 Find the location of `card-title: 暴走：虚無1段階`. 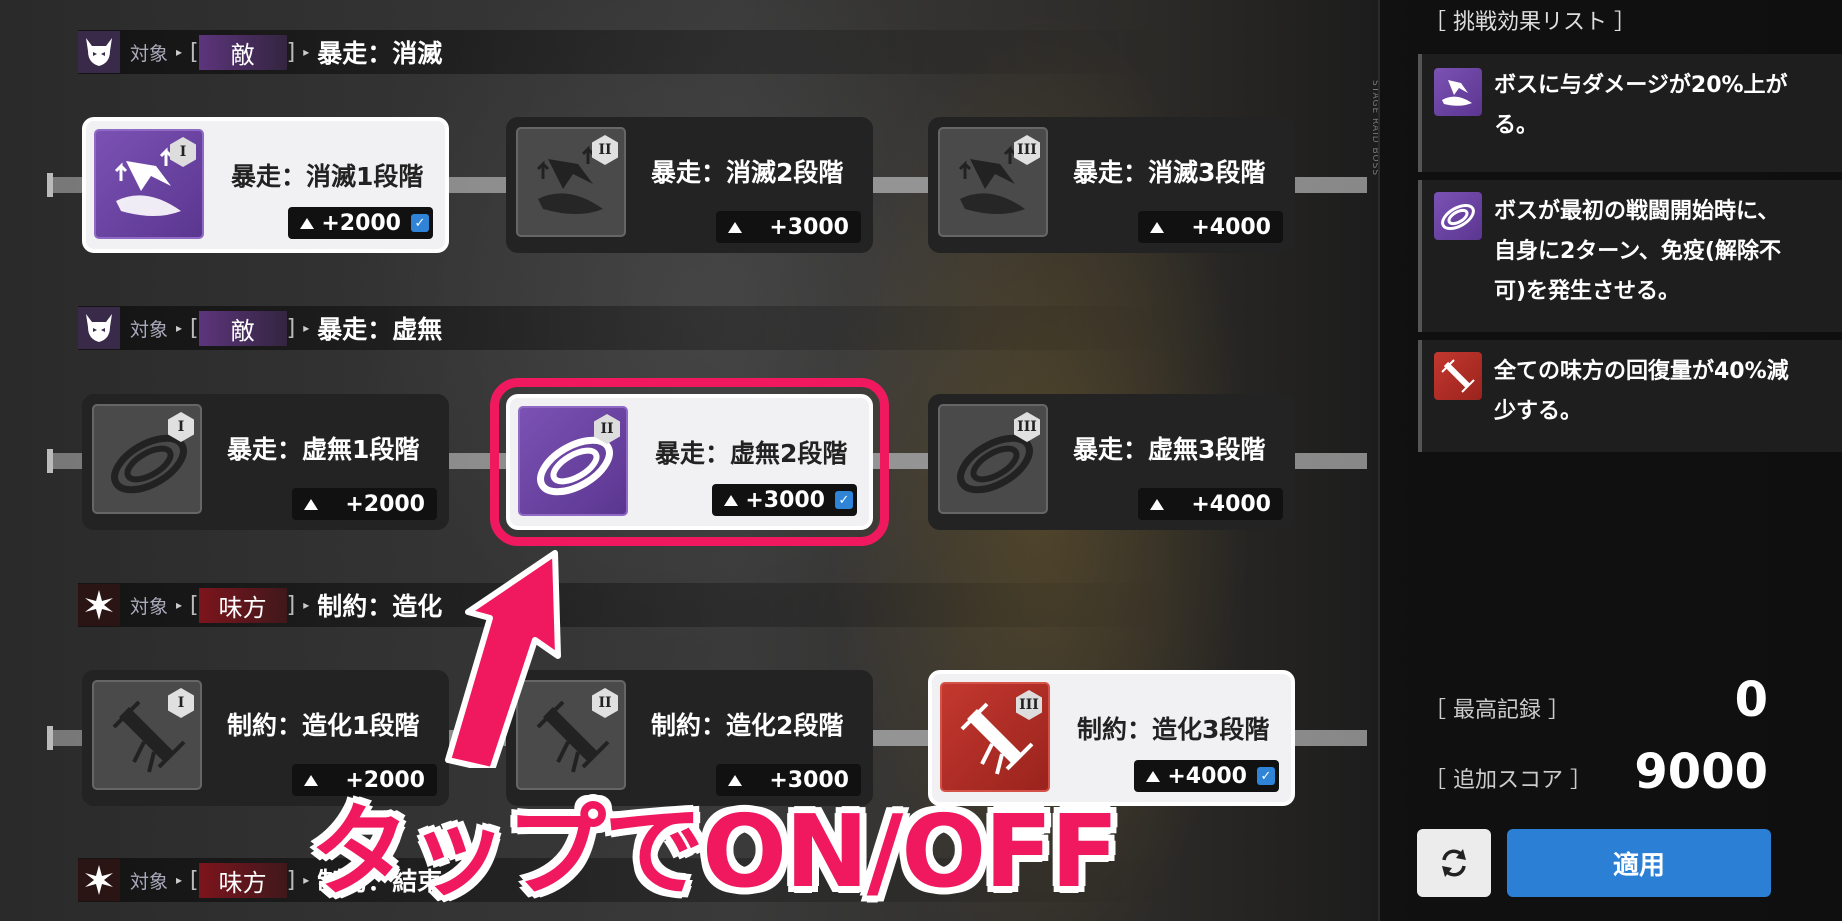

card-title: 暴走：虚無1段階 is located at coordinates (323, 449).